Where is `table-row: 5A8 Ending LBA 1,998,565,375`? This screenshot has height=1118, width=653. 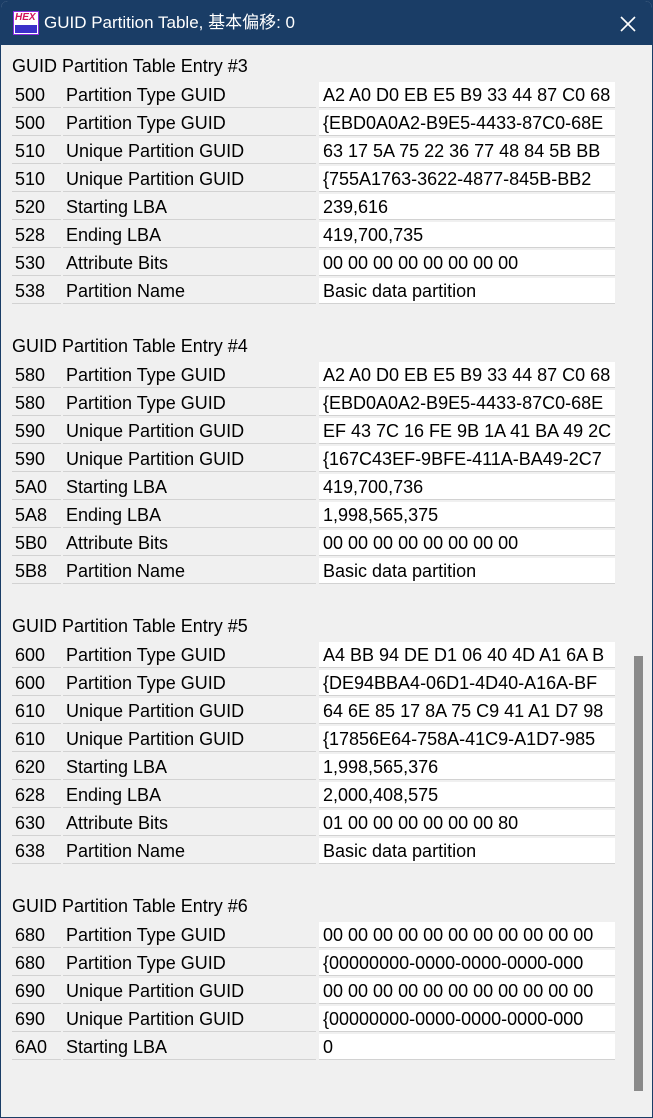 table-row: 5A8 Ending LBA 1,998,565,375 is located at coordinates (311, 516).